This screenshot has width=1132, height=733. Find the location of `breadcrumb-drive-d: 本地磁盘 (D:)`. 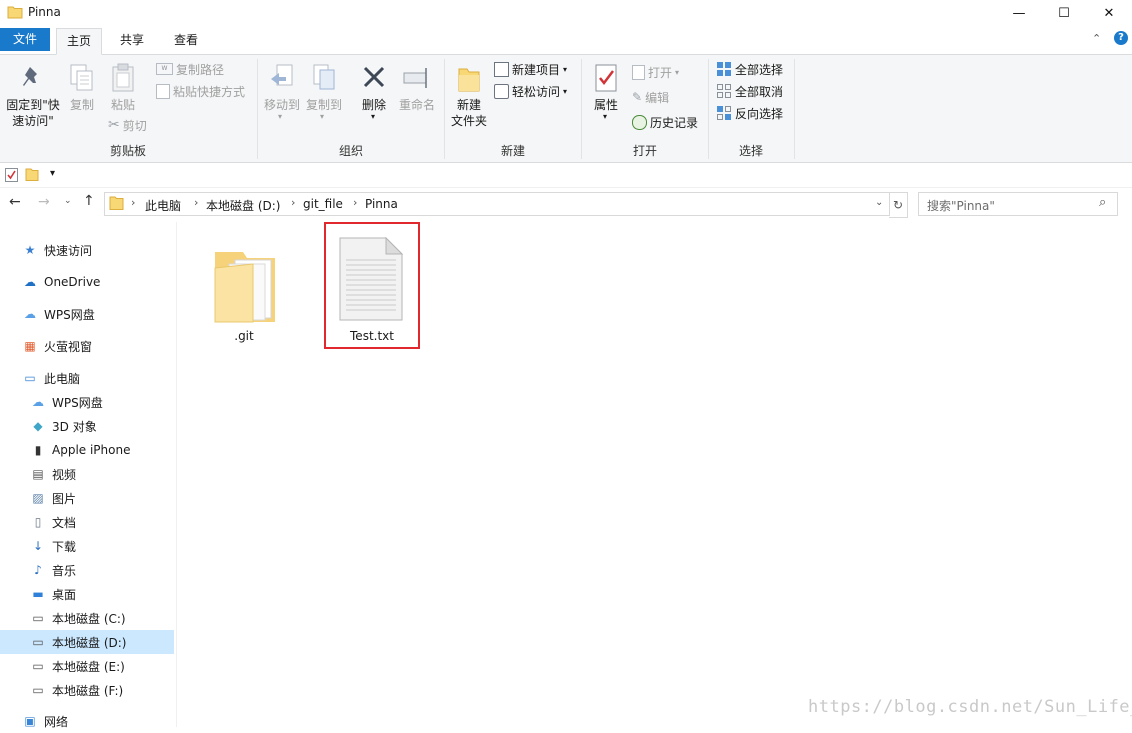

breadcrumb-drive-d: 本地磁盘 (D:) is located at coordinates (243, 205).